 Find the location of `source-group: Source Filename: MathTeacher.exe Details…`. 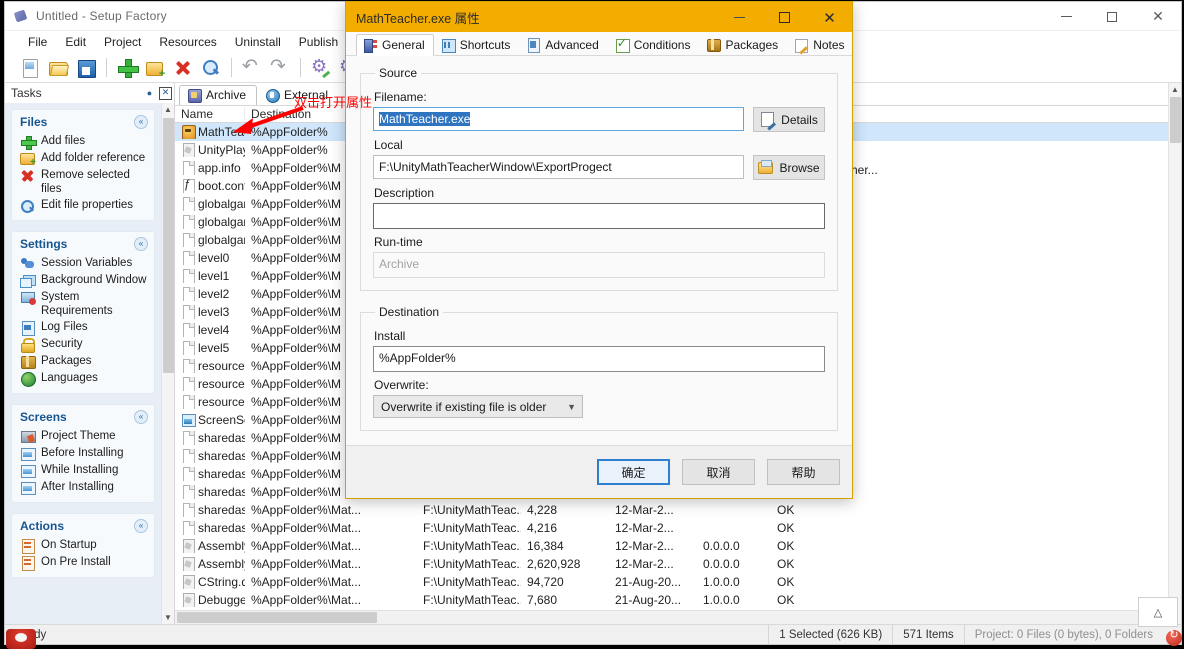

source-group: Source Filename: MathTeacher.exe Details… is located at coordinates (599, 178).